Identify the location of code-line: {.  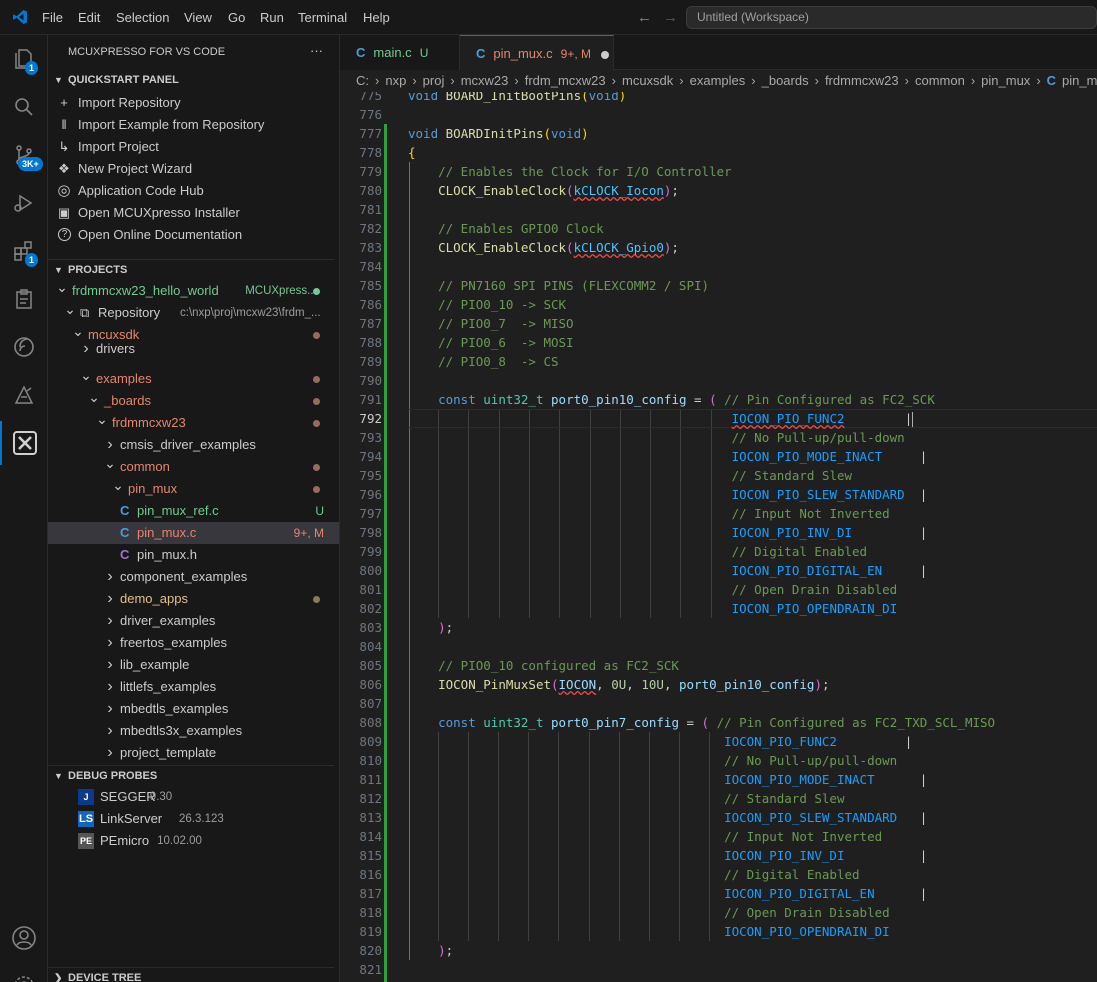
(412, 152).